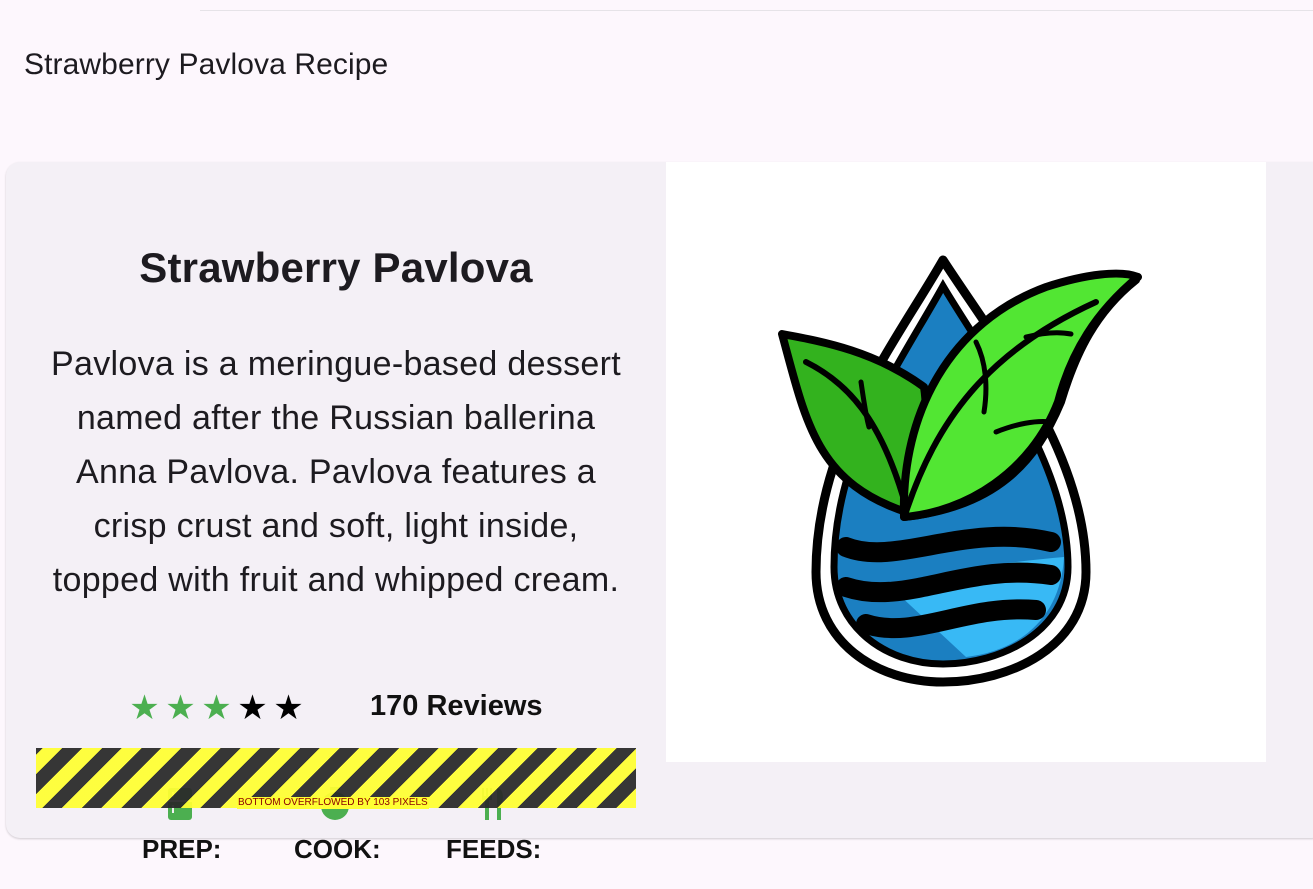  Describe the element at coordinates (336, 267) in the screenshot. I see `recipe-title: Strawberry Pavlova` at that location.